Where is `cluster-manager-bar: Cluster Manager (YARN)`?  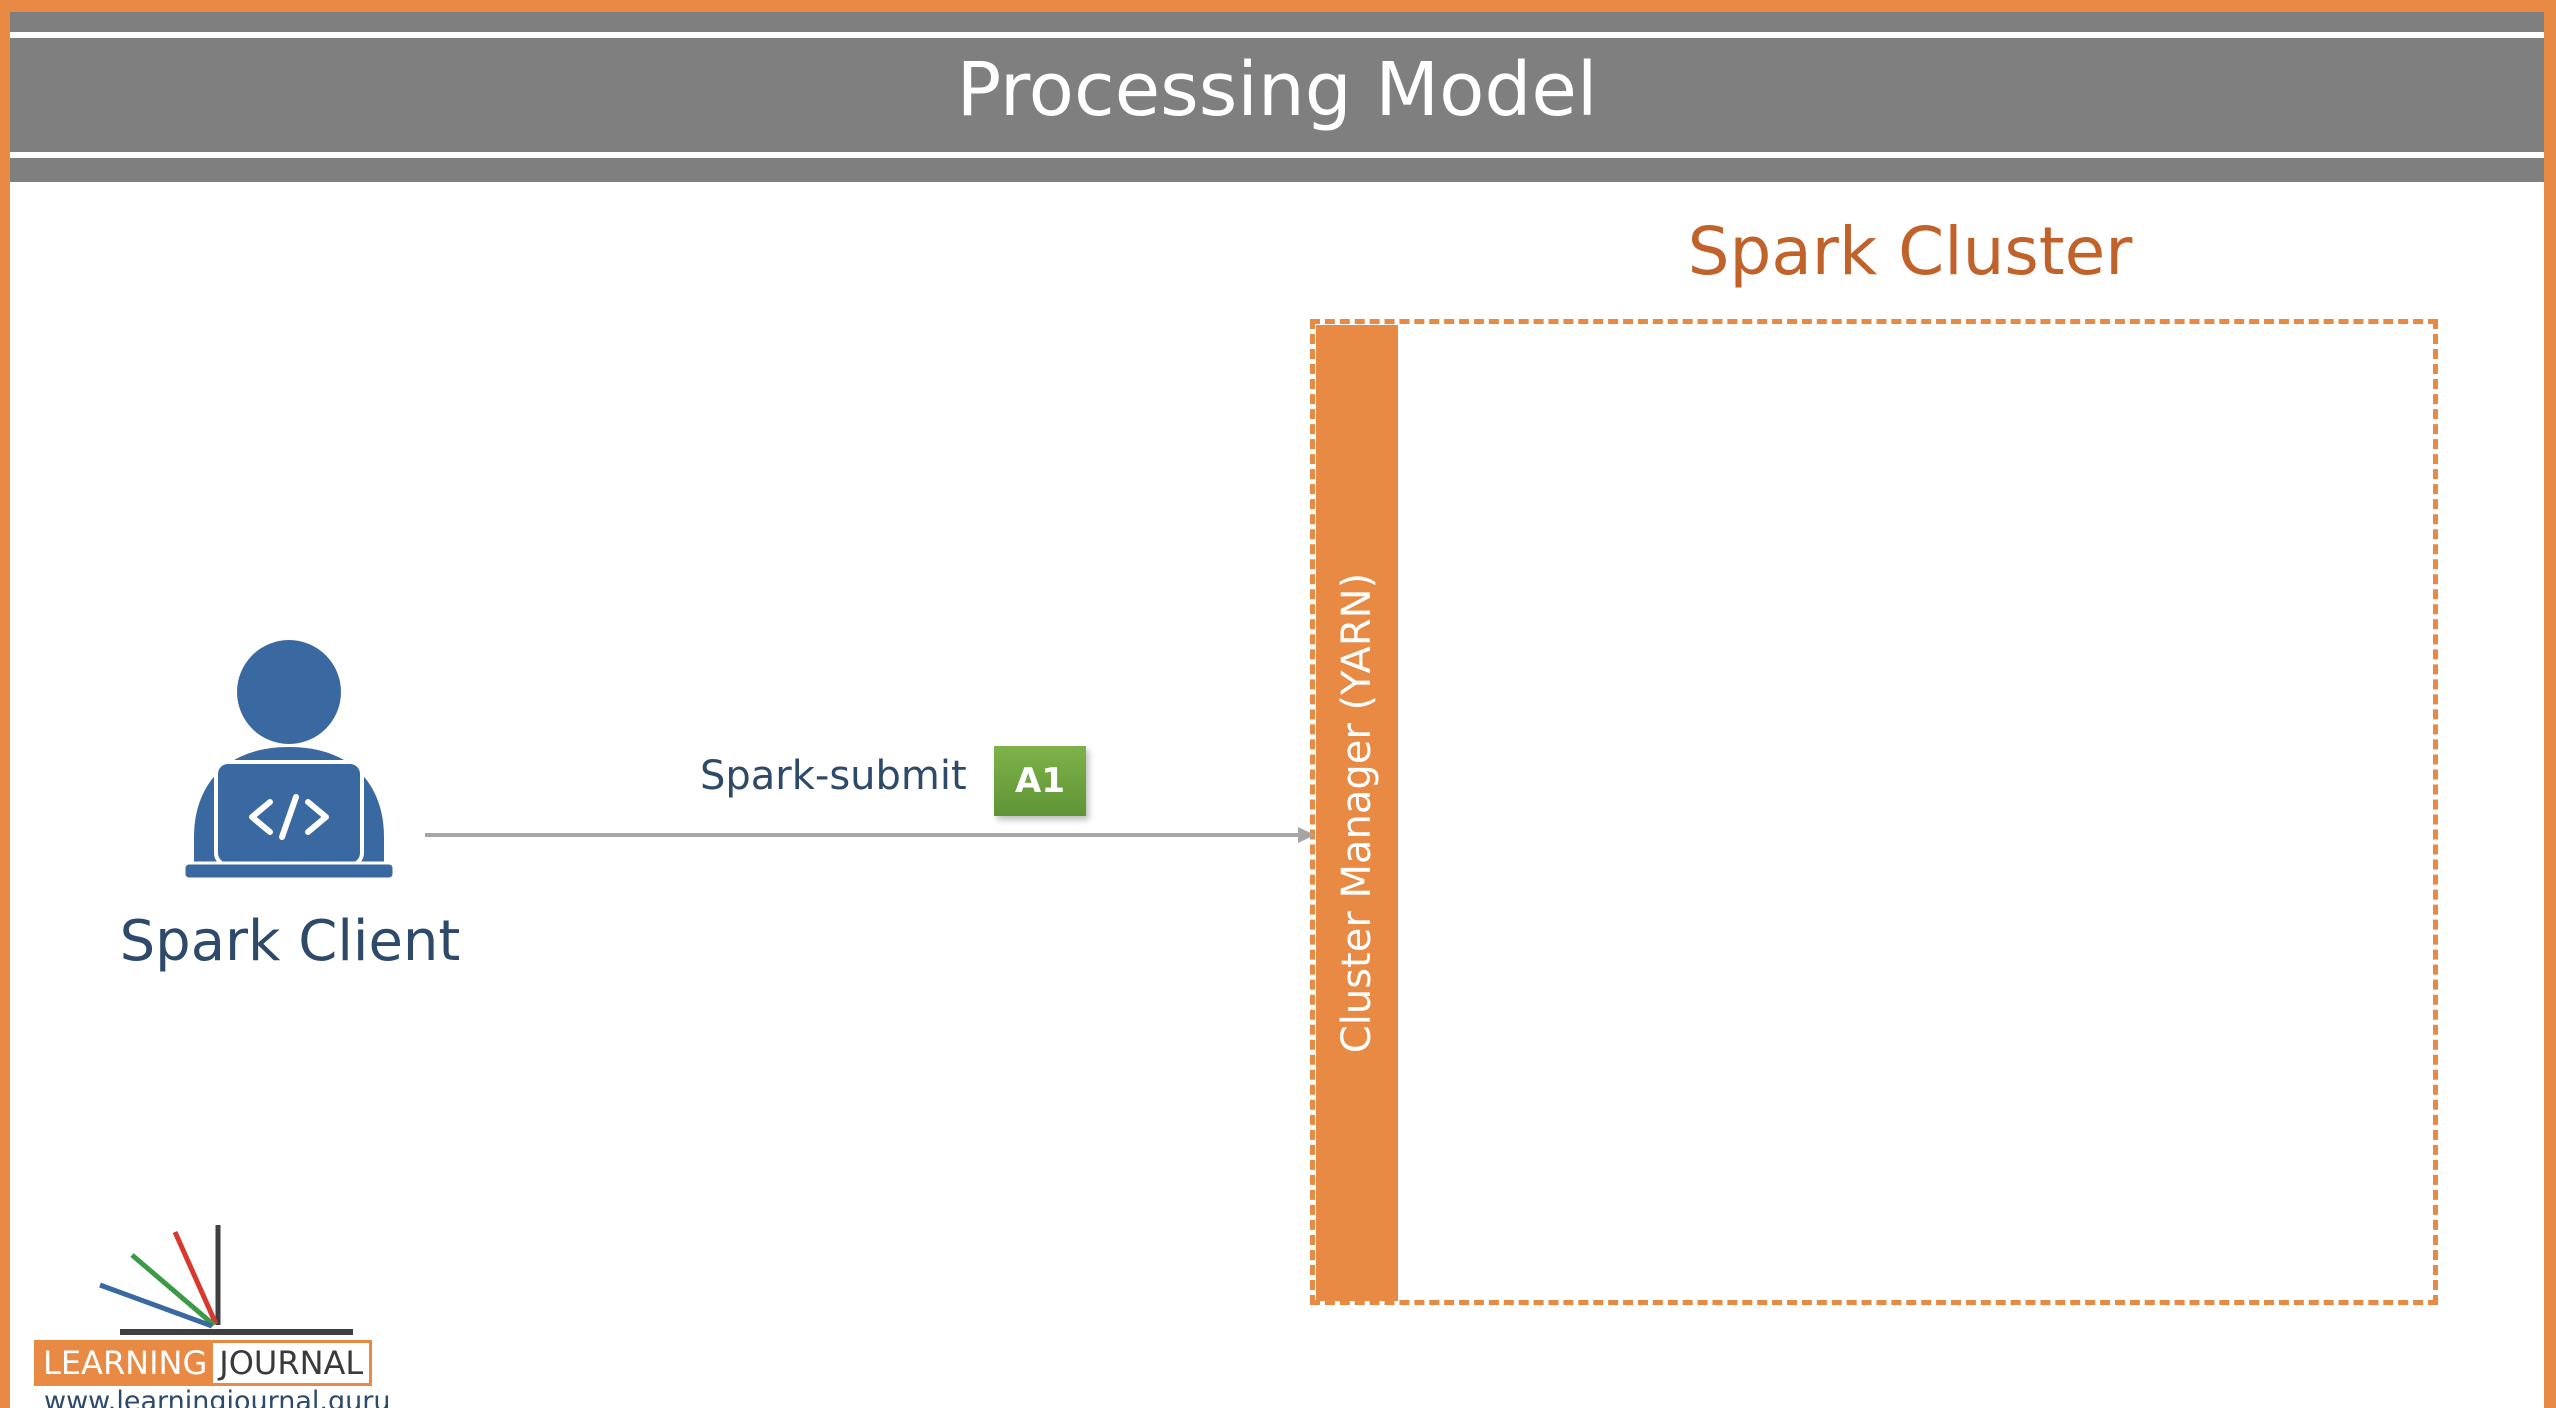
cluster-manager-bar: Cluster Manager (YARN) is located at coordinates (1357, 813).